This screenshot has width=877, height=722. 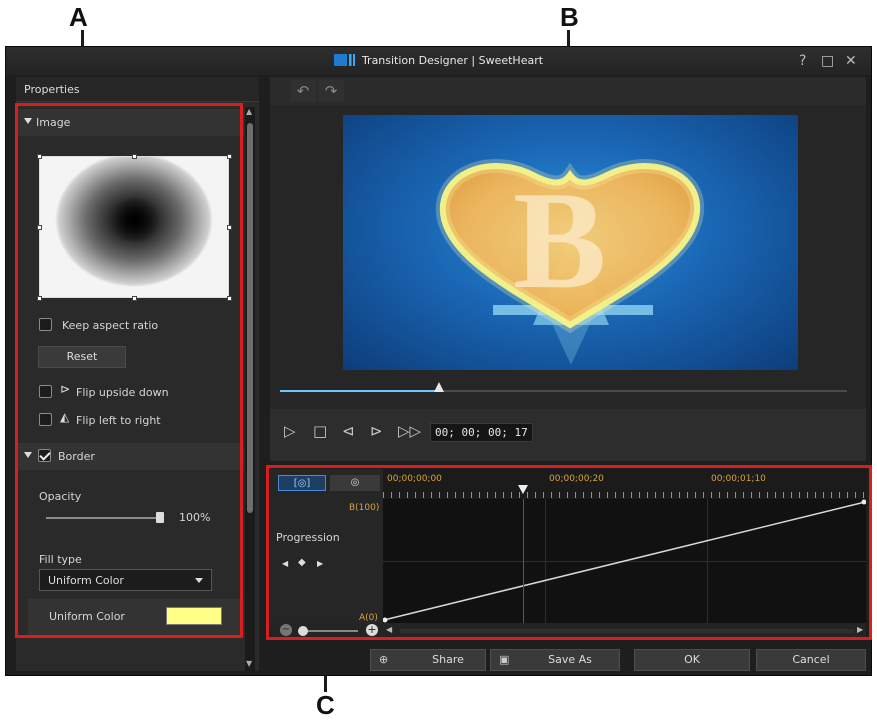 I want to click on share-icon: ⊕, so click(x=384, y=659).